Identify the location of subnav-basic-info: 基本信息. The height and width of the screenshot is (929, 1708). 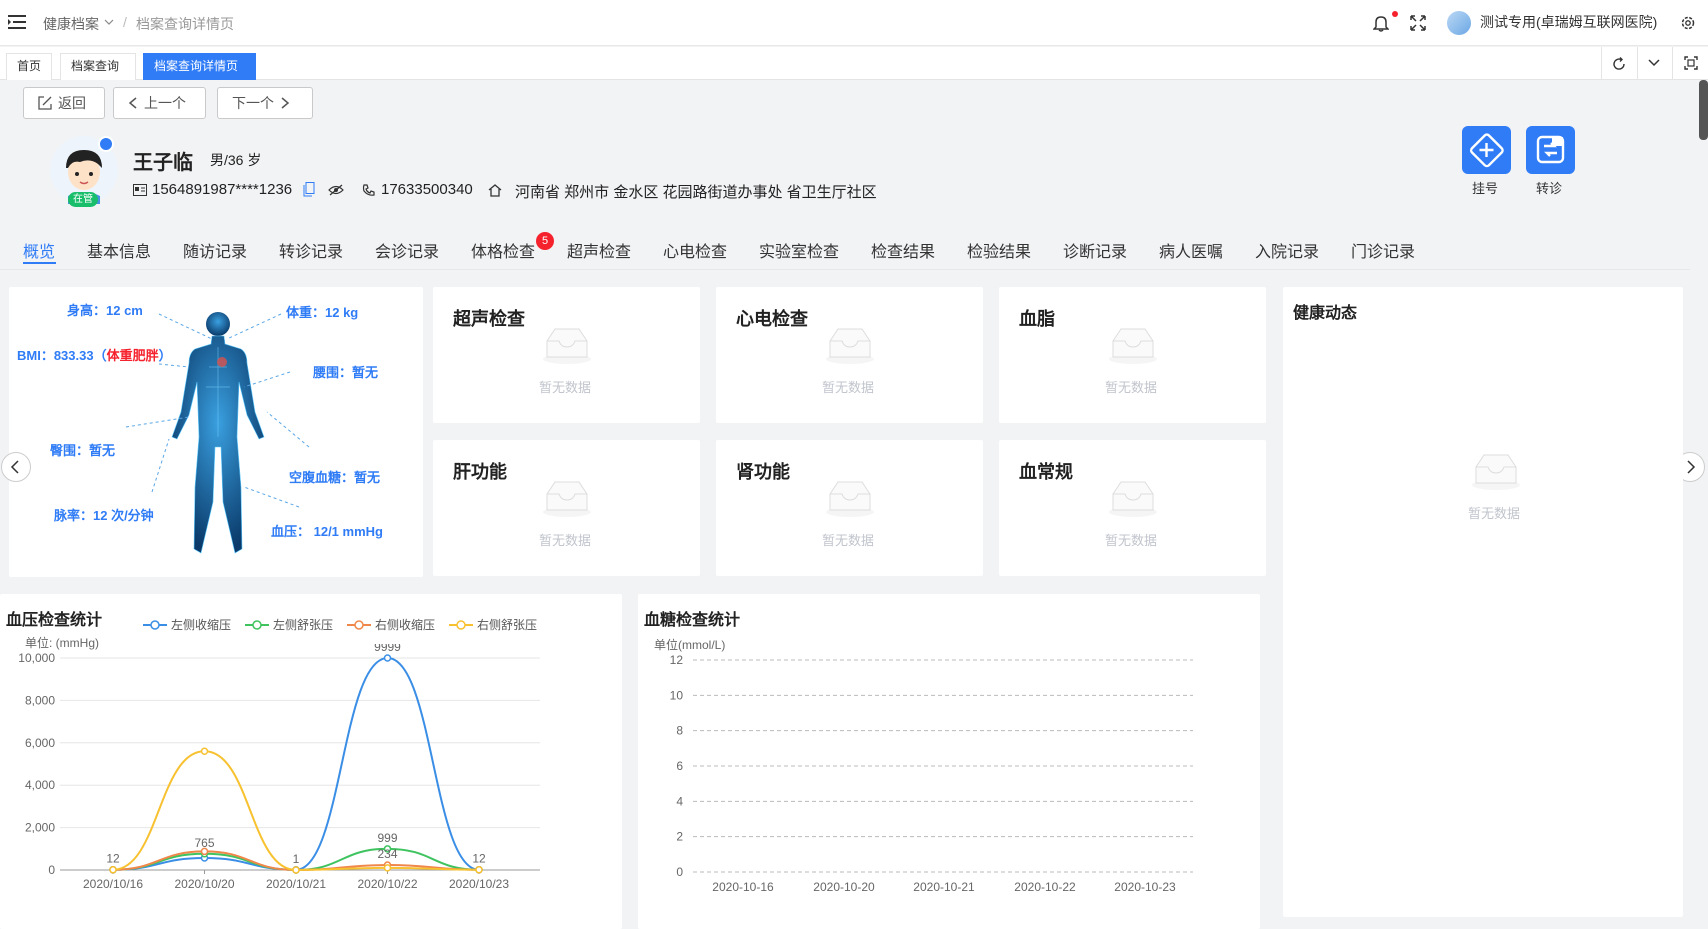
(119, 250).